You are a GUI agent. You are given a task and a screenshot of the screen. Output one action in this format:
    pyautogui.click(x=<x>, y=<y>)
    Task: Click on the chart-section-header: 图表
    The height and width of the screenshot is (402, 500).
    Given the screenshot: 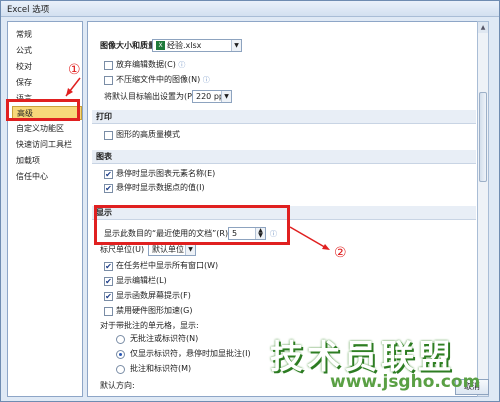 What is the action you would take?
    pyautogui.click(x=284, y=157)
    